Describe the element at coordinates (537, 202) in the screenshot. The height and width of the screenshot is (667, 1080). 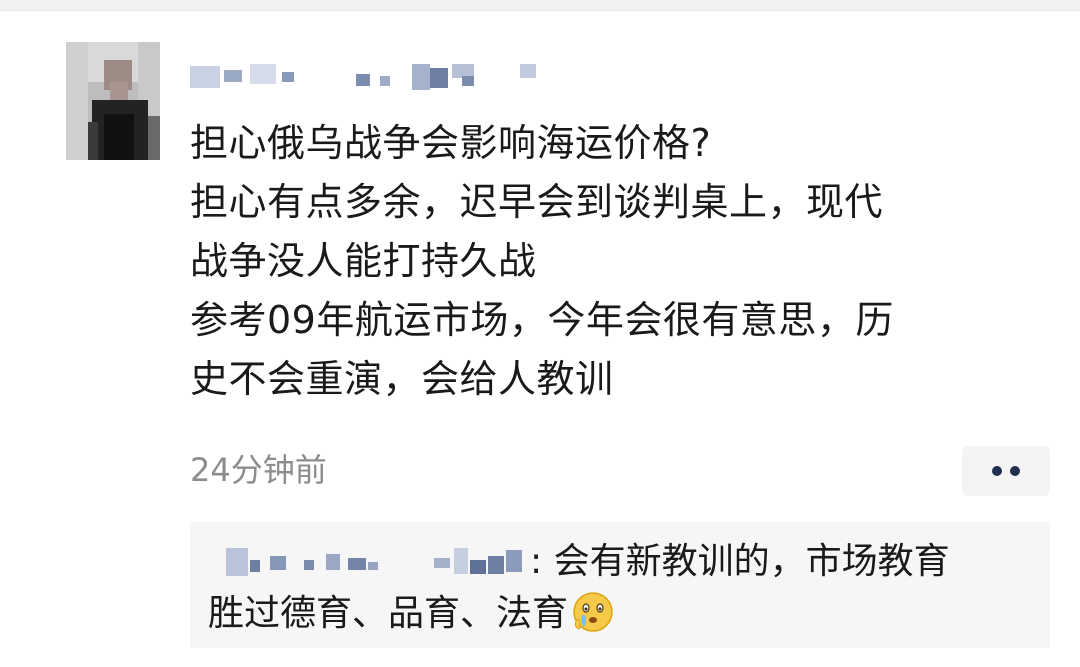
I see `post-text-line: 担心有点多余，迟早会到谈判桌上，现代` at that location.